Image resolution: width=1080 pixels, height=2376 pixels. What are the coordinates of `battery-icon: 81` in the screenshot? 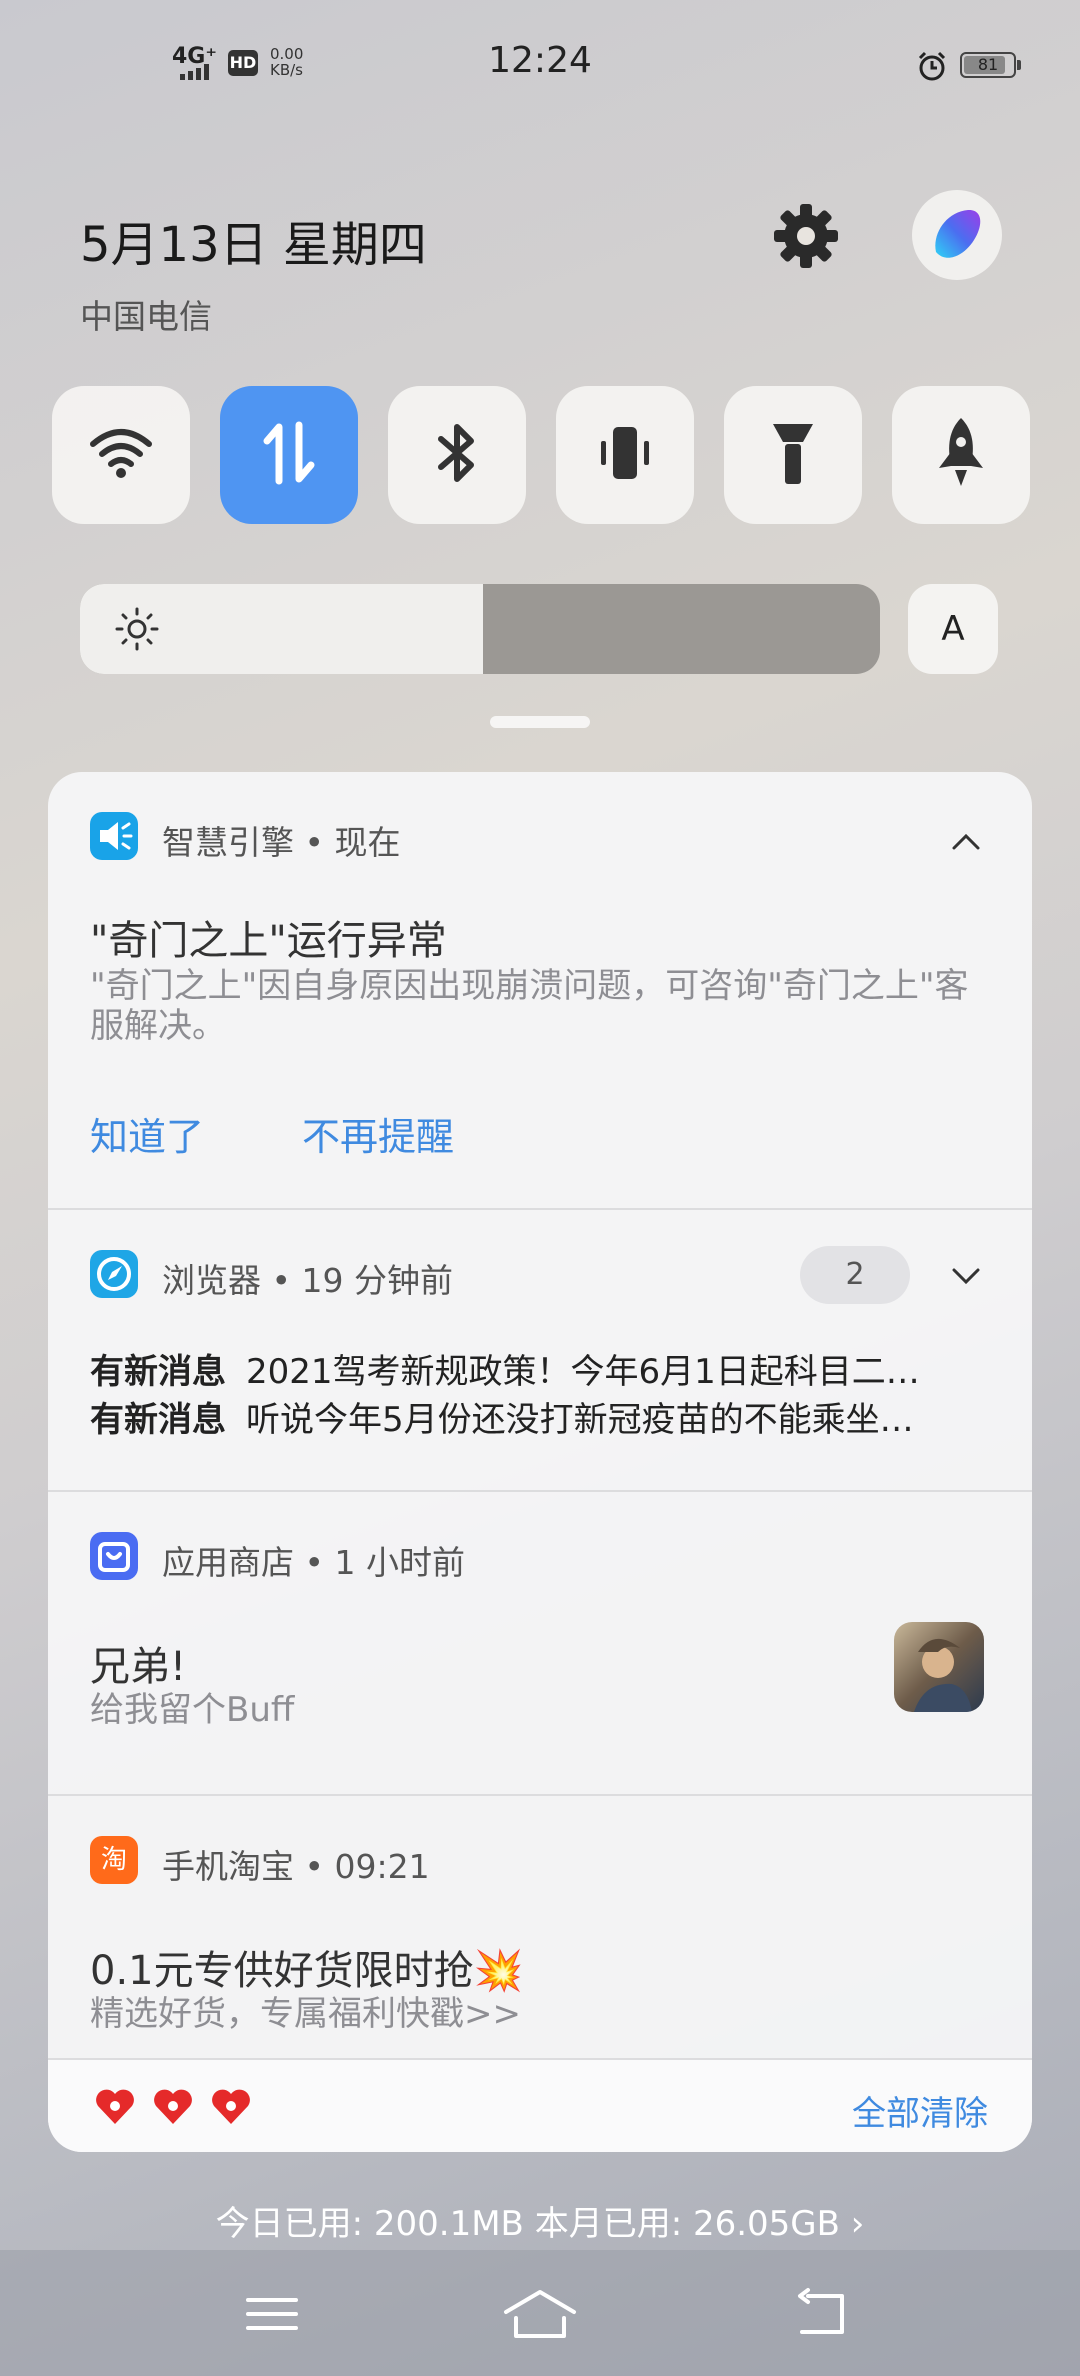 It's located at (988, 65).